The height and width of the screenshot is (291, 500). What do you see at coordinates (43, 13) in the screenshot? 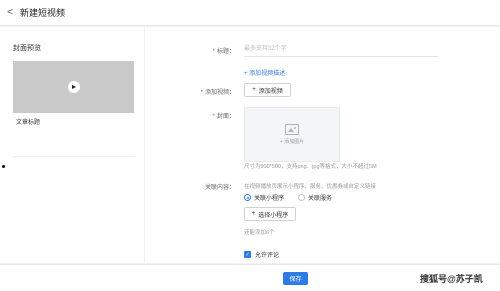
I see `page-title: 新建短视频` at bounding box center [43, 13].